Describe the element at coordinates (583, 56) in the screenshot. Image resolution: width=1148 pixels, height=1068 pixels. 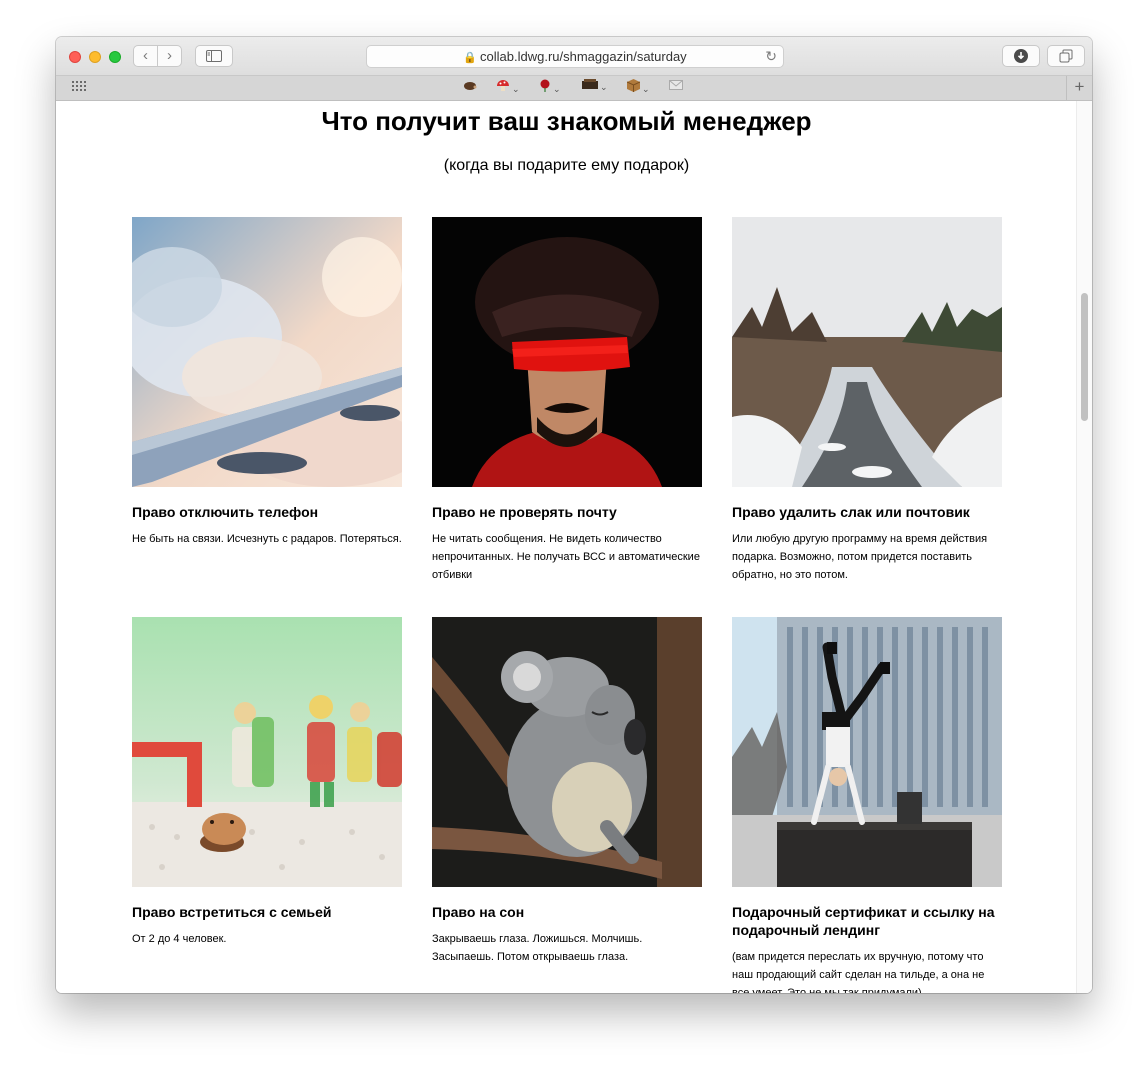
I see `url-text: collab.ldwg.ru/shmaggazin/saturday` at that location.